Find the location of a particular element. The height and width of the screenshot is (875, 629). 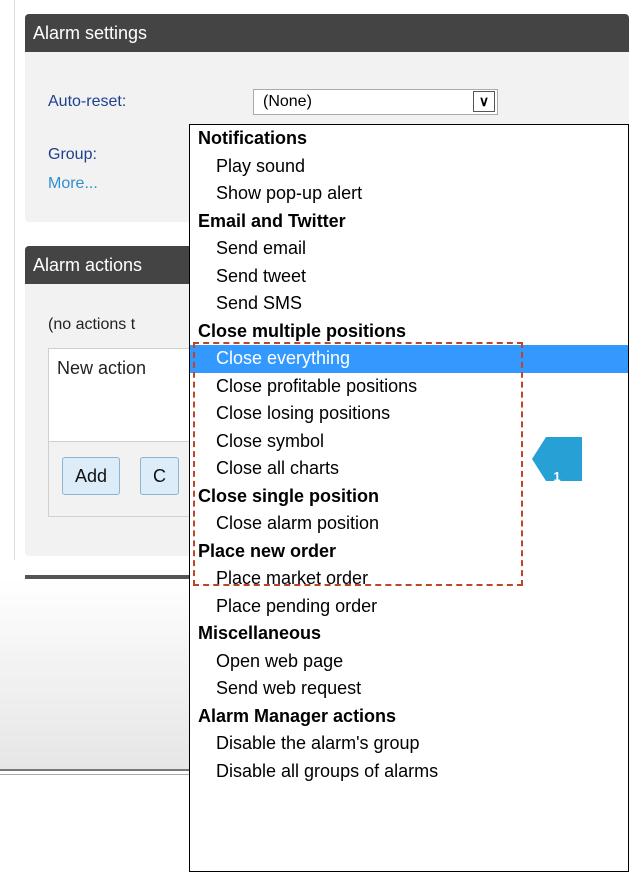

add-button: Add is located at coordinates (91, 476).